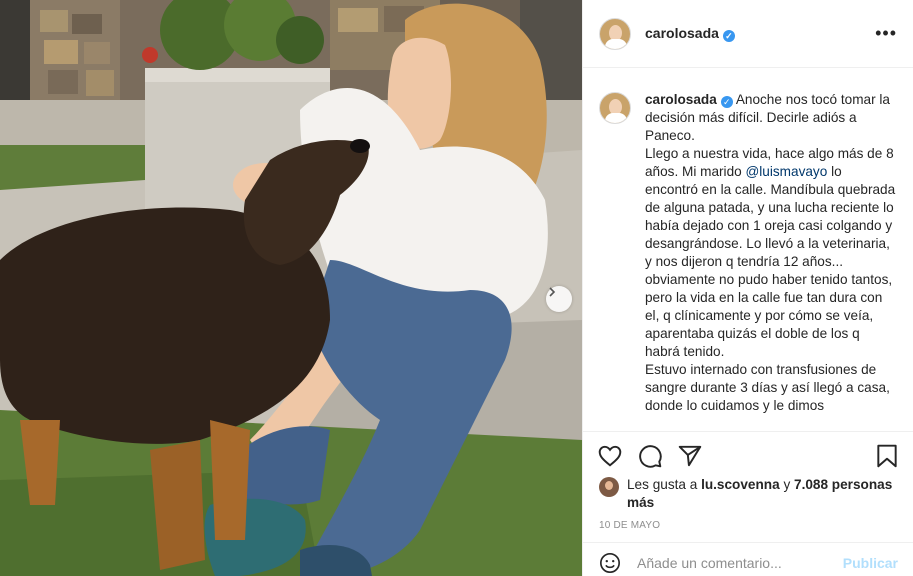 This screenshot has width=913, height=576. What do you see at coordinates (552, 292) in the screenshot?
I see `chevron-right-icon` at bounding box center [552, 292].